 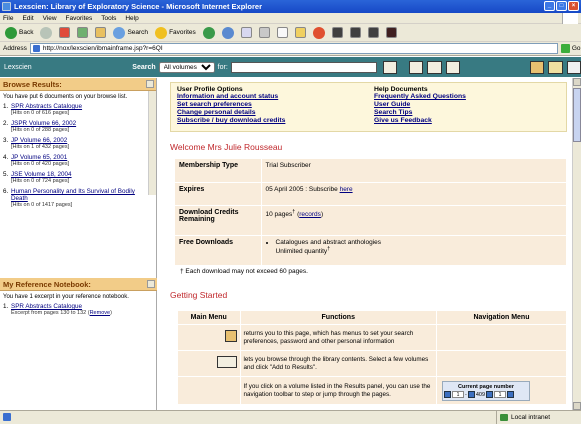 I want to click on user-guide-link: User Guide, so click(x=464, y=105).